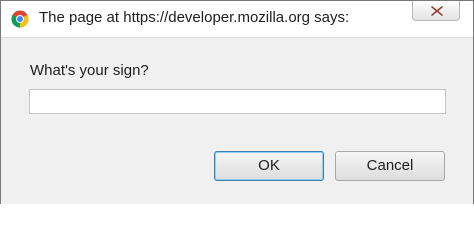 This screenshot has height=240, width=474. What do you see at coordinates (89, 70) in the screenshot?
I see `prompt-label: What's your sign?` at bounding box center [89, 70].